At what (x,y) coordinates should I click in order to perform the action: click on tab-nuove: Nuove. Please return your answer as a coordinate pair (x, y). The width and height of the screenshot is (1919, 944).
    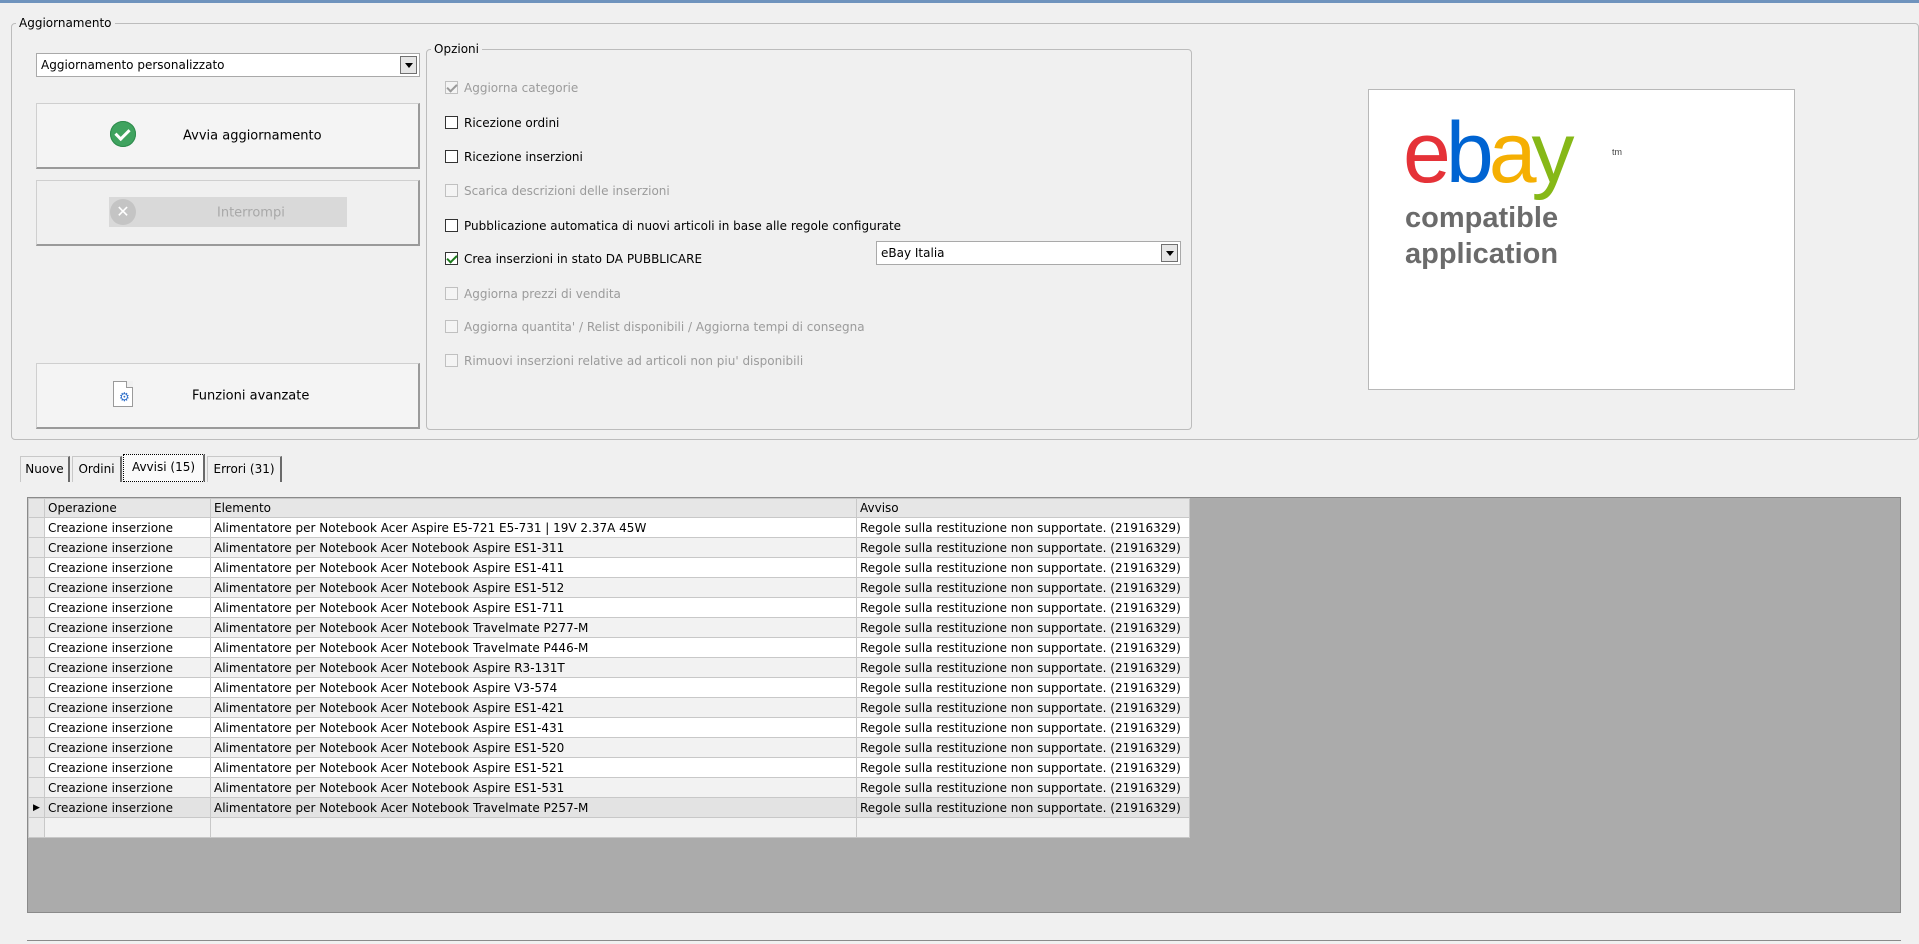
    Looking at the image, I should click on (45, 469).